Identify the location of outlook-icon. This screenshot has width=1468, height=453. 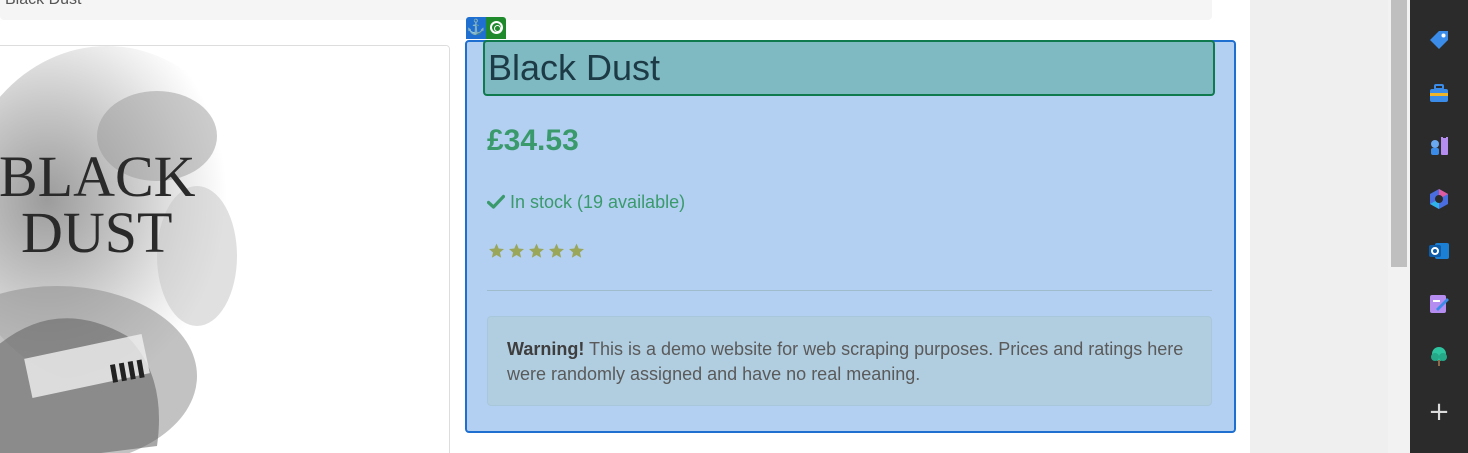
(1439, 251).